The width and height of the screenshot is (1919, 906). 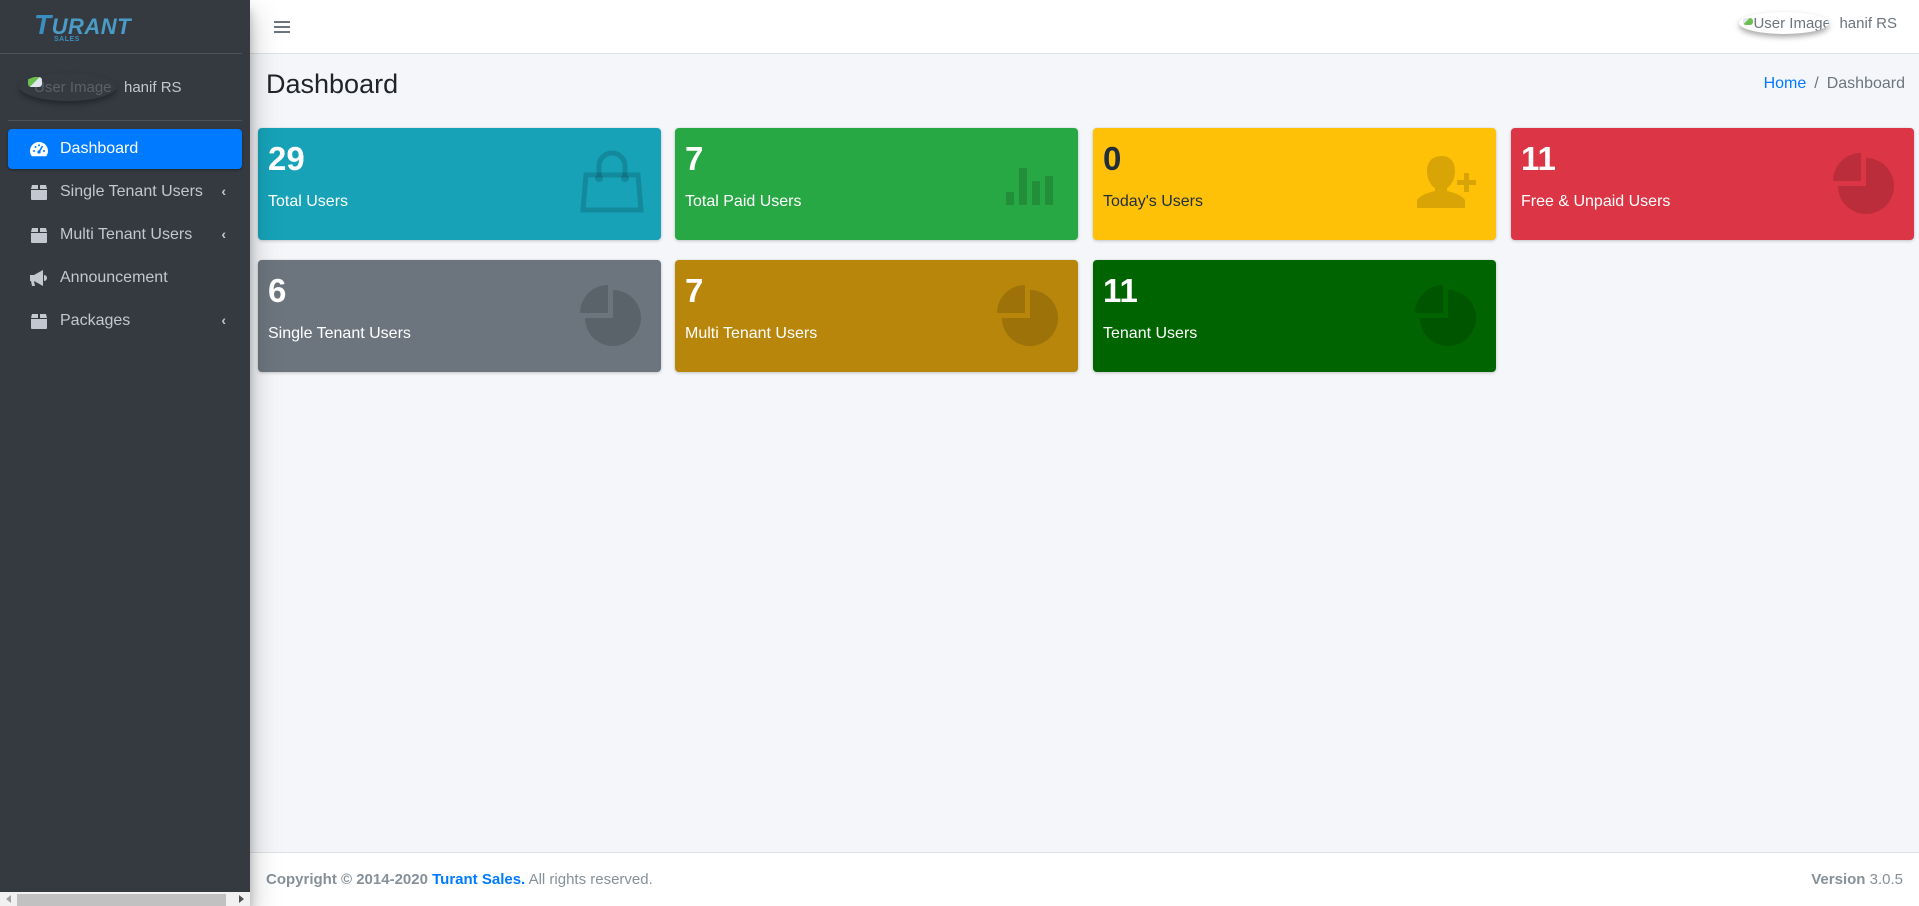 I want to click on stat-card-todays-users: 0 Today's Users, so click(x=1294, y=184).